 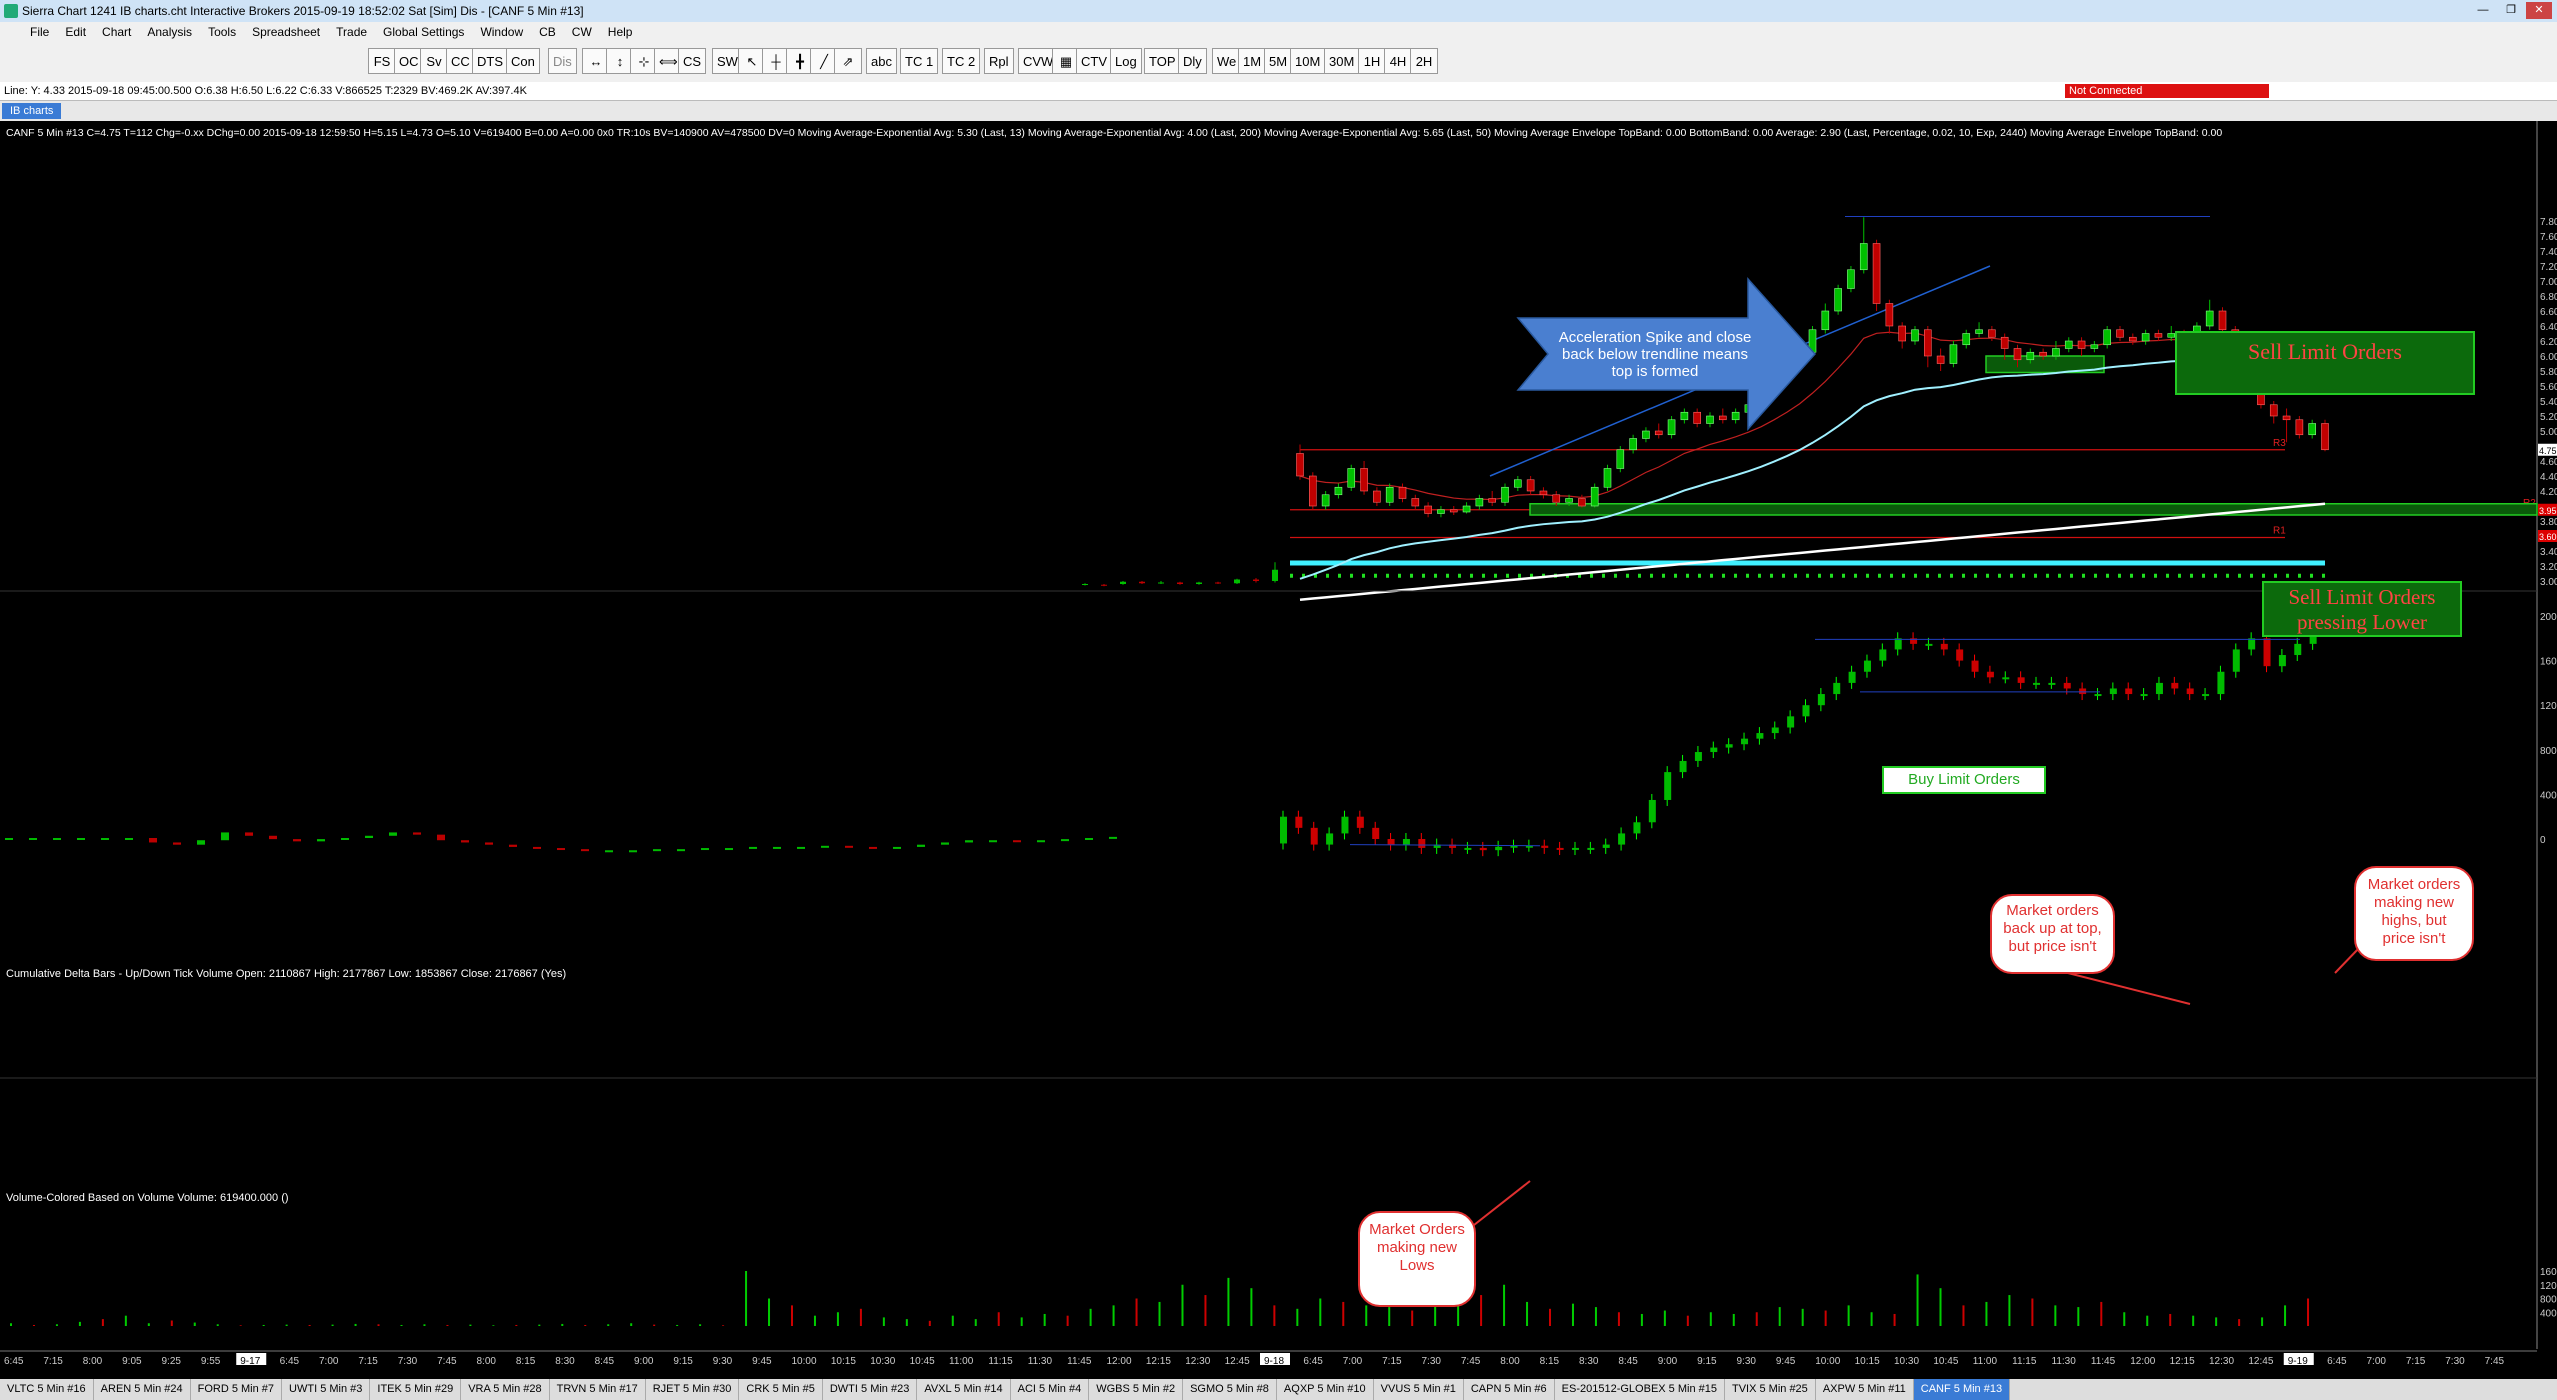 What do you see at coordinates (919, 61) in the screenshot?
I see `toolbar-button: TC 1` at bounding box center [919, 61].